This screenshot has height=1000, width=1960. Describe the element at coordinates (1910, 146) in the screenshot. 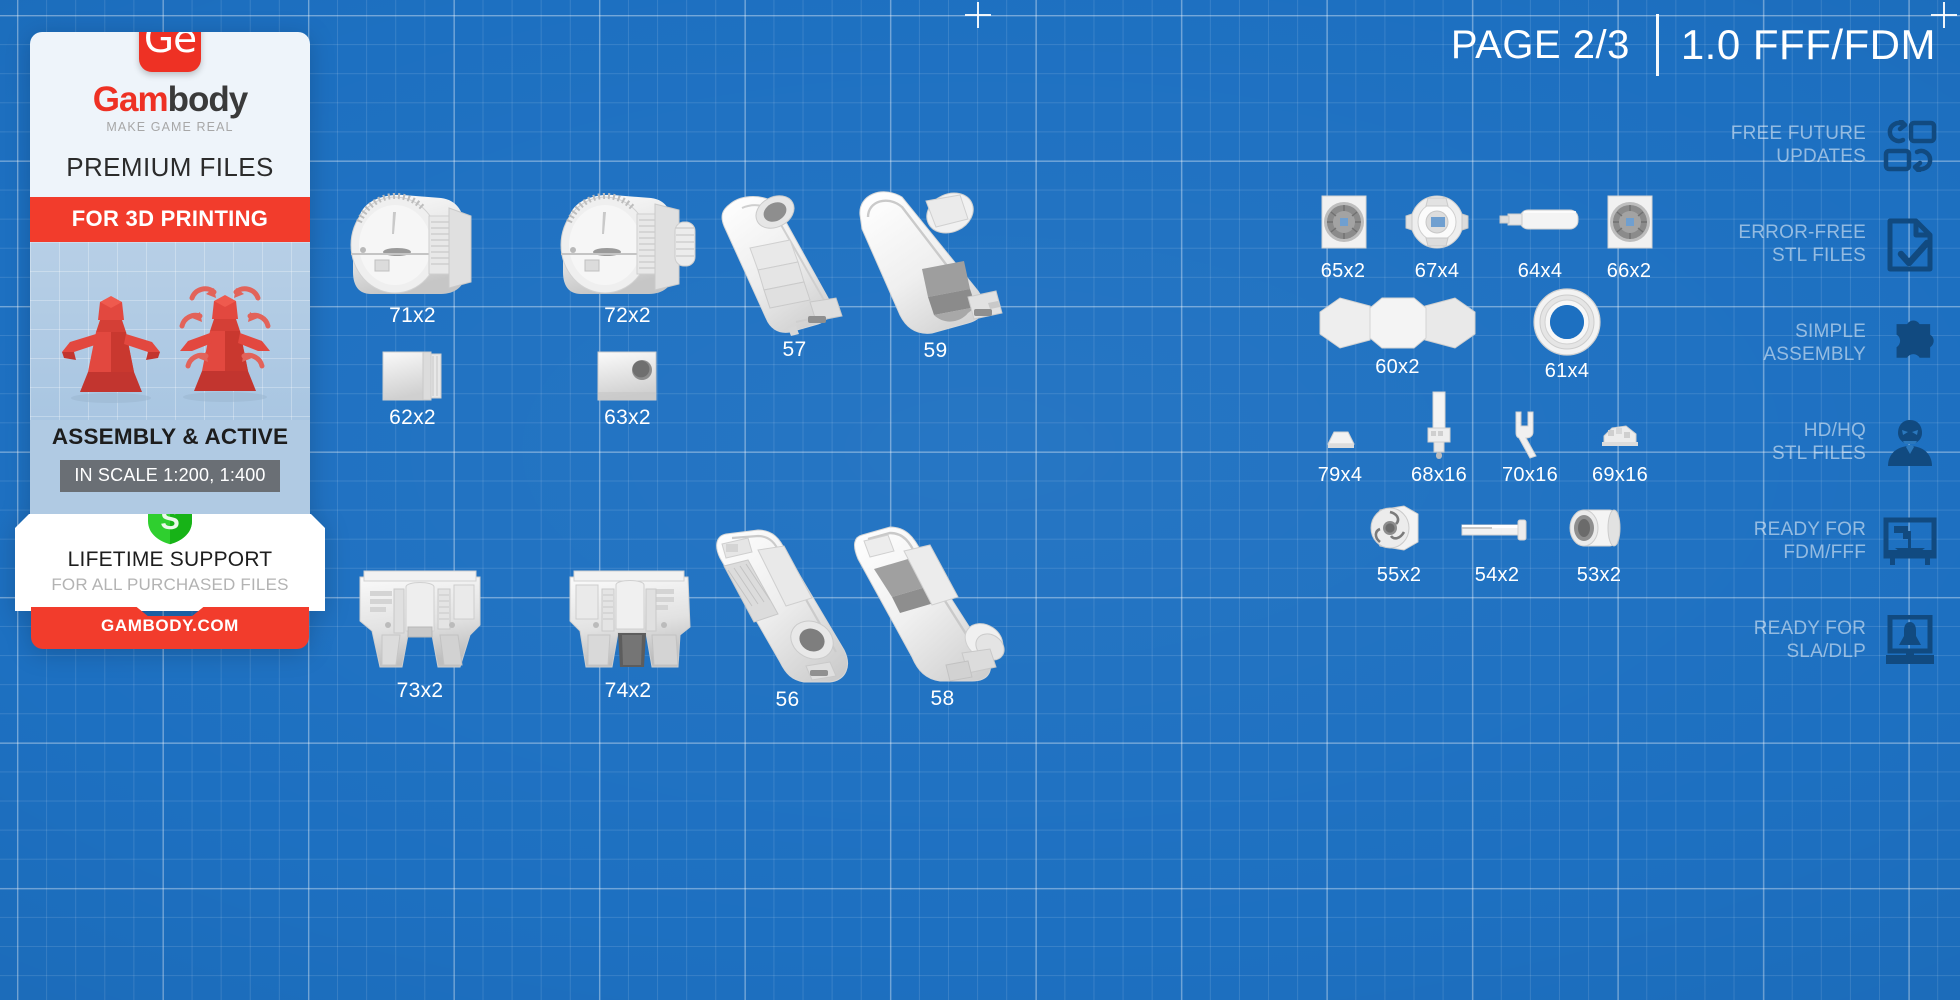

I see `refresh-squares-icon` at that location.